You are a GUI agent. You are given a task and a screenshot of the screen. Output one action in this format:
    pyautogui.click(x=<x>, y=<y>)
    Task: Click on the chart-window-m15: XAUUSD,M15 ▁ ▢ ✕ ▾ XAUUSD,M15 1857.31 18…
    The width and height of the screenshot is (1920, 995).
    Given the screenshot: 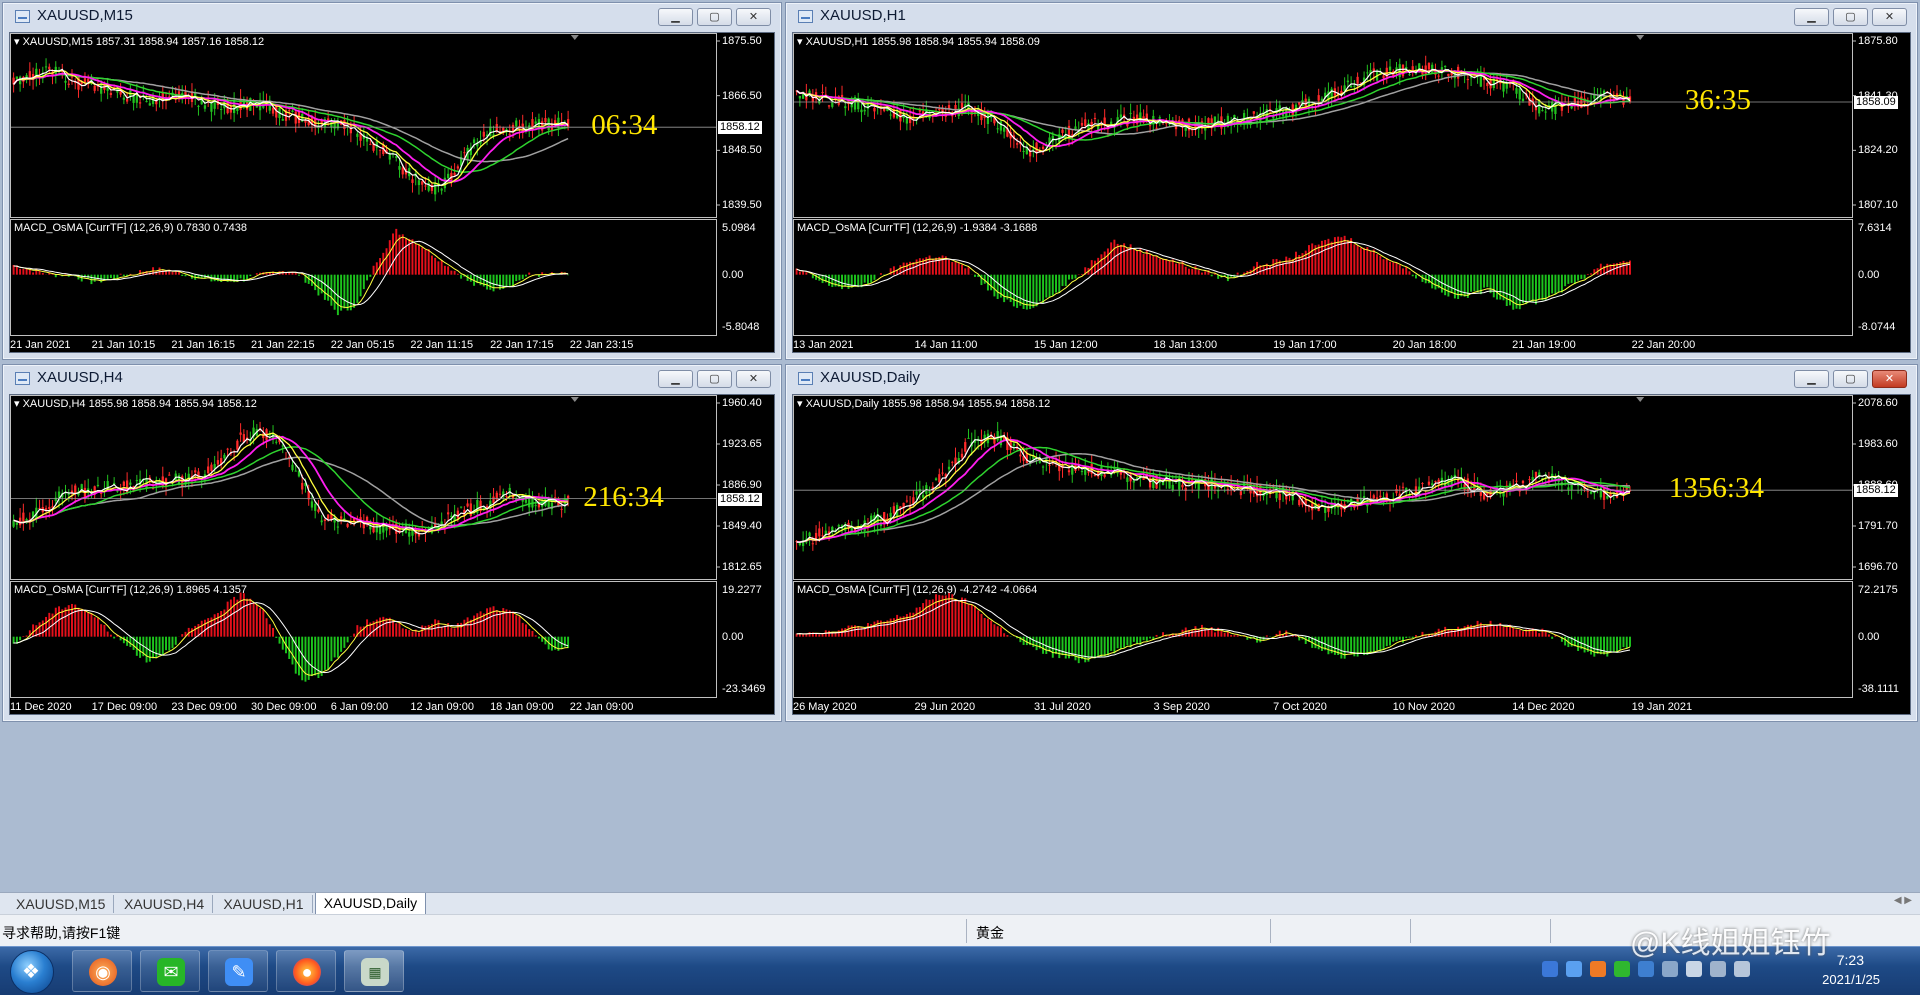 What is the action you would take?
    pyautogui.click(x=392, y=181)
    